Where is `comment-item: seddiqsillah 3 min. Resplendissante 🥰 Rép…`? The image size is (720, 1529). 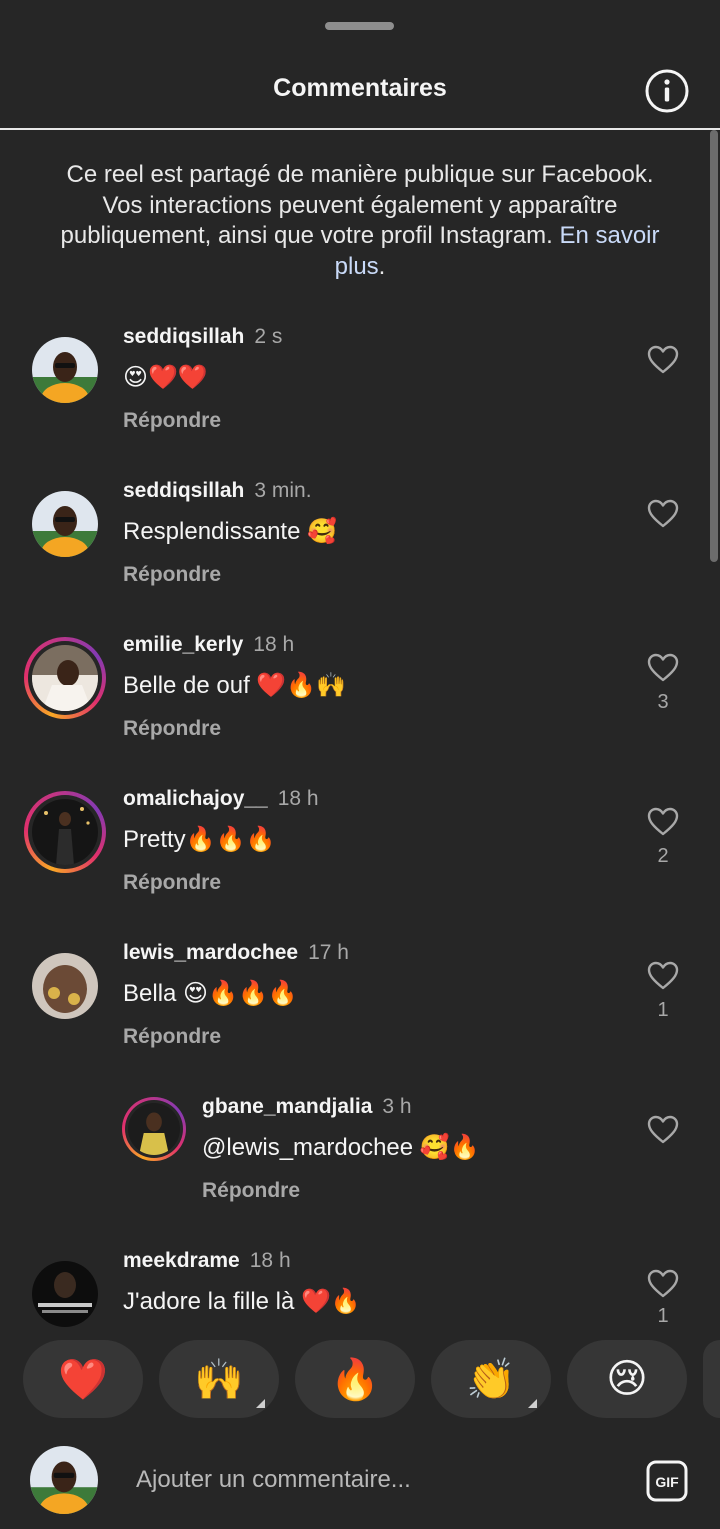 comment-item: seddiqsillah 3 min. Resplendissante 🥰 Rép… is located at coordinates (360, 554).